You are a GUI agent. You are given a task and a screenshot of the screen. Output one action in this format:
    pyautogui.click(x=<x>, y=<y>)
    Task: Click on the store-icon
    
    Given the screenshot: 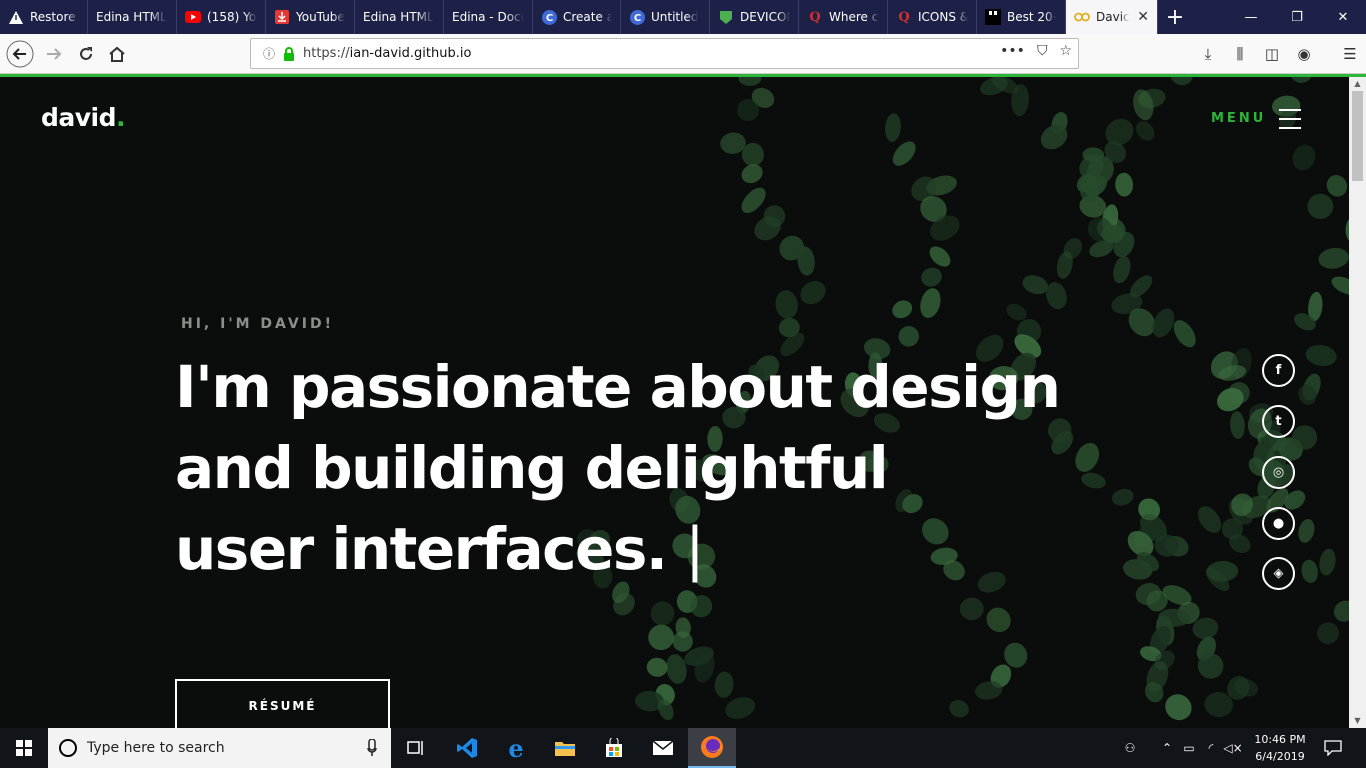 What is the action you would take?
    pyautogui.click(x=614, y=748)
    